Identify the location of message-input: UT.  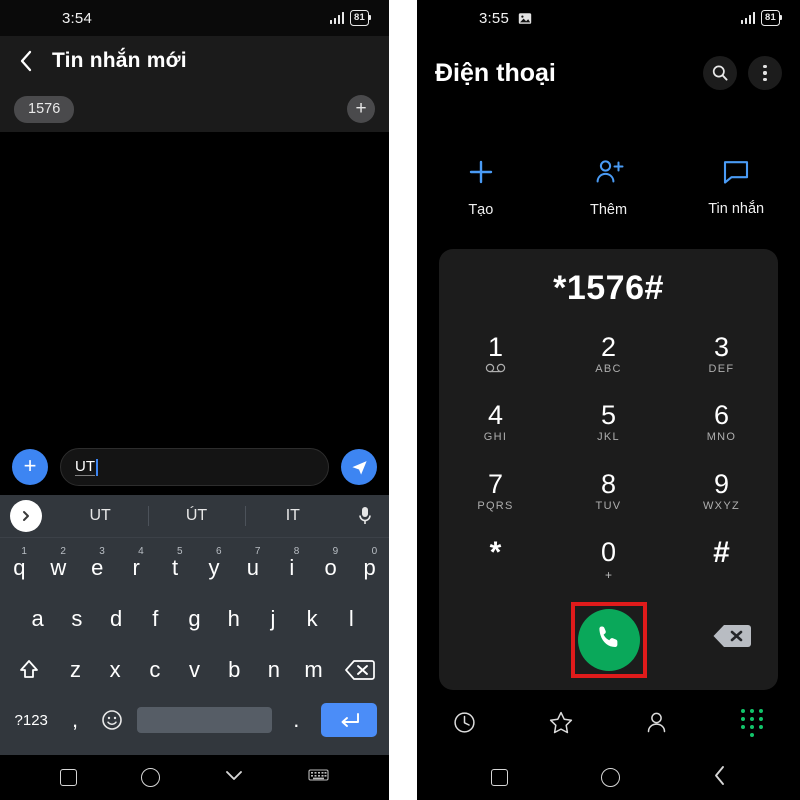
(194, 467).